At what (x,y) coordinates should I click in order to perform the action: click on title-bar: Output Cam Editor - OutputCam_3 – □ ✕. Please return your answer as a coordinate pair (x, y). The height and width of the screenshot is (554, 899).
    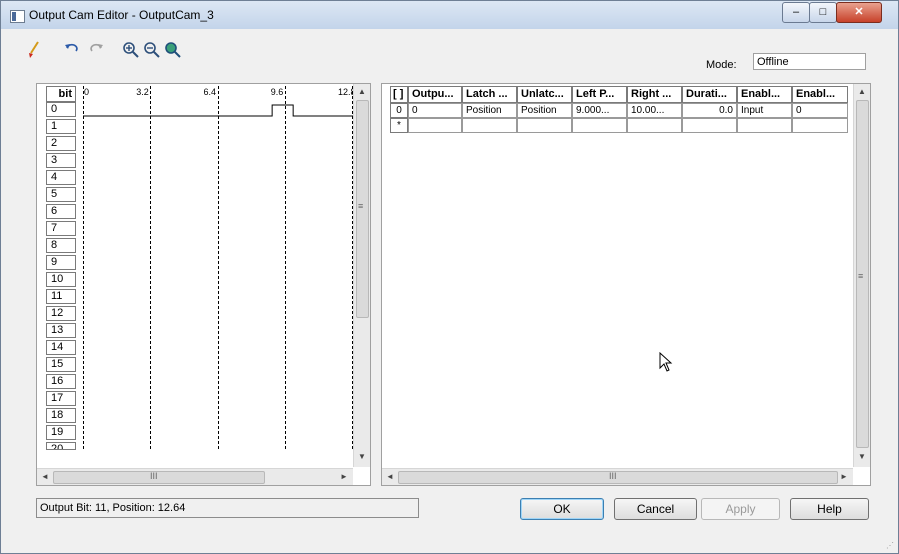
    Looking at the image, I should click on (449, 15).